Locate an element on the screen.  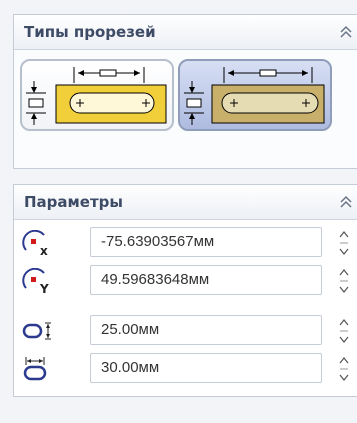
center-x-field: -75.63903567мм is located at coordinates (206, 242).